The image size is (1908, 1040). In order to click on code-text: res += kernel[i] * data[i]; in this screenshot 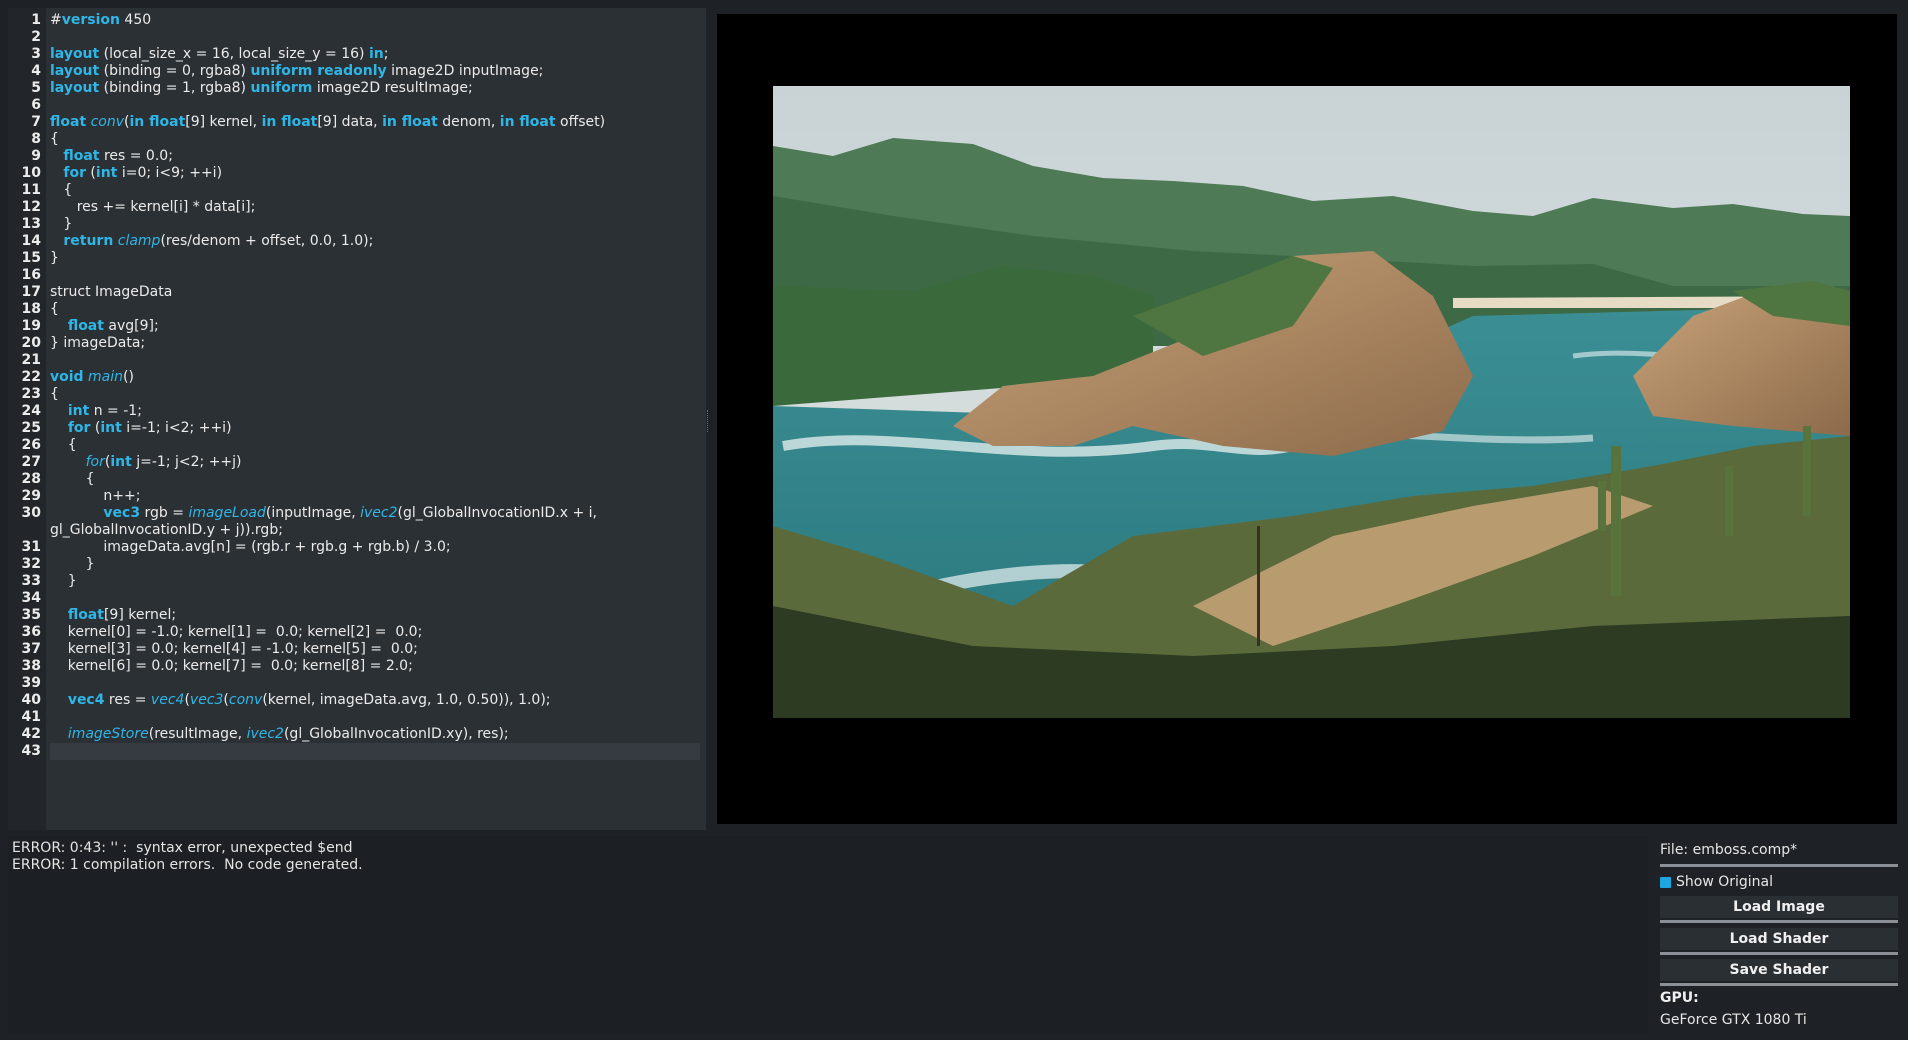, I will do `click(375, 207)`.